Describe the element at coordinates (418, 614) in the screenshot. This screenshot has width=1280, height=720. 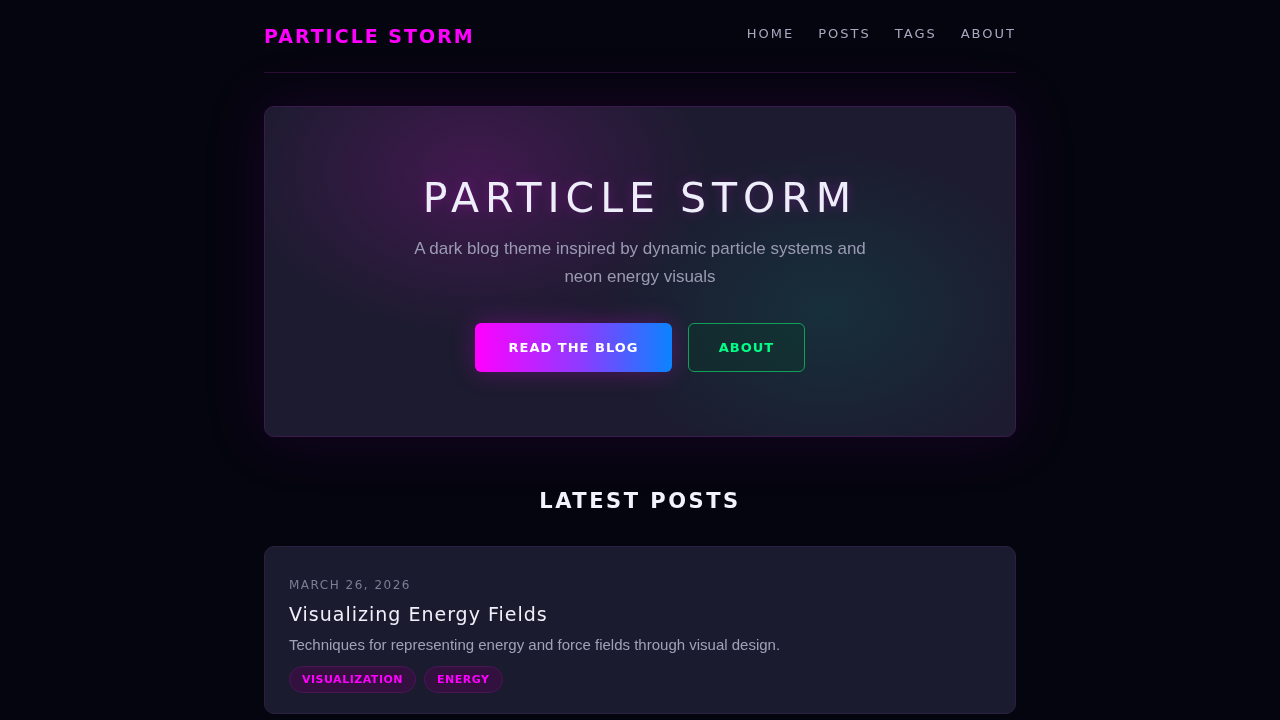
I see `post-title-link: Visualizing Energy Fields` at that location.